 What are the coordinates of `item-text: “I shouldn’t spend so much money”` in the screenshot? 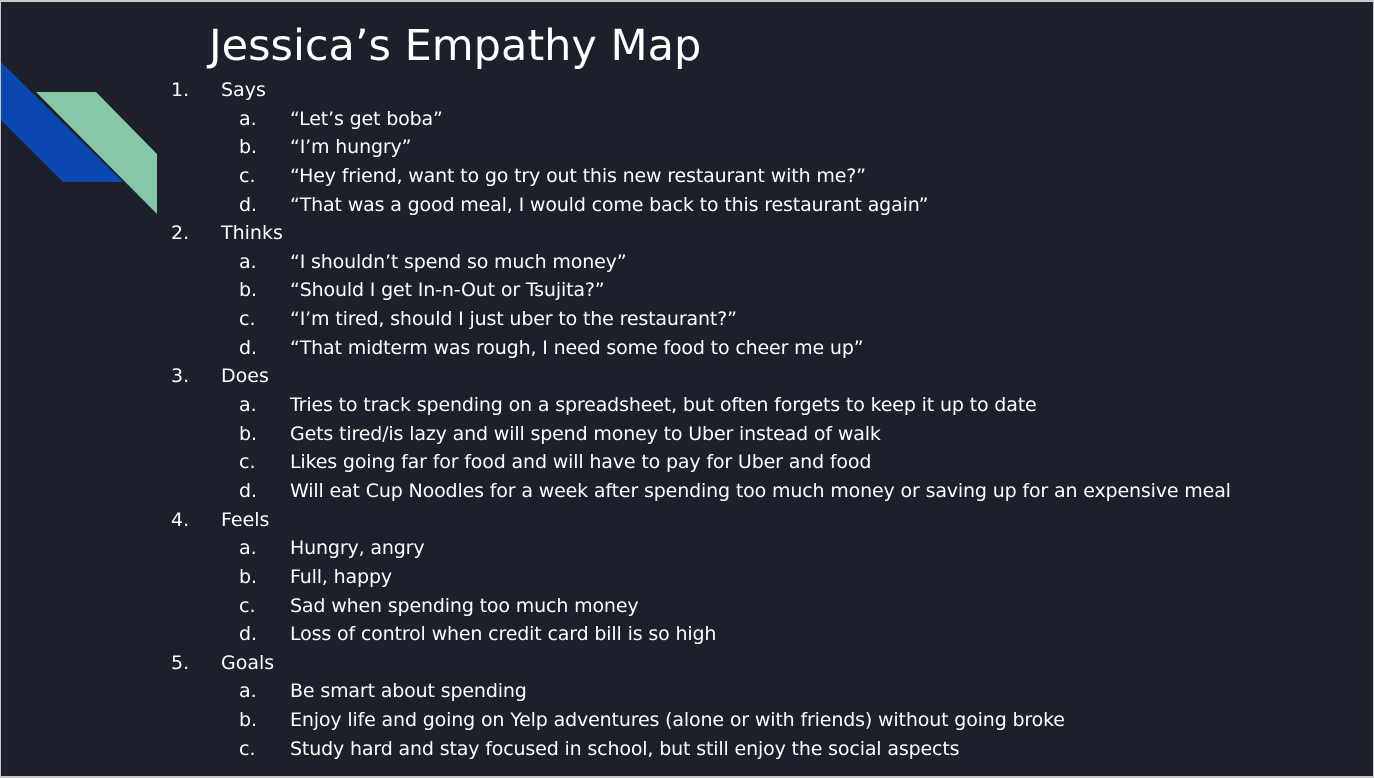 It's located at (458, 261).